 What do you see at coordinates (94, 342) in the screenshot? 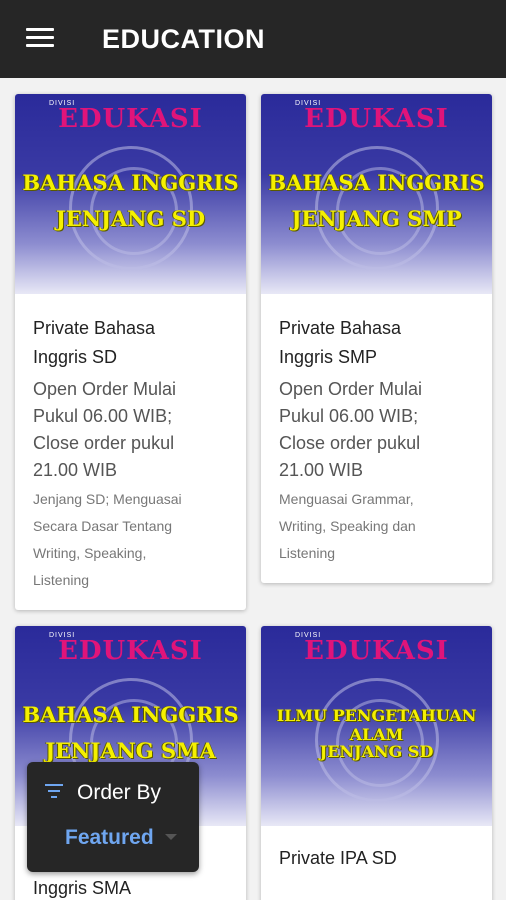
I see `card-title: Private Bahasa Inggris SD` at bounding box center [94, 342].